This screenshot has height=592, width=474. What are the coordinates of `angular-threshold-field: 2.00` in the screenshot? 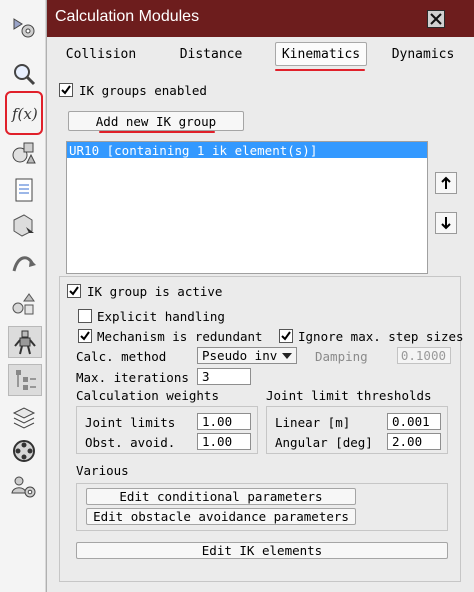 It's located at (414, 441).